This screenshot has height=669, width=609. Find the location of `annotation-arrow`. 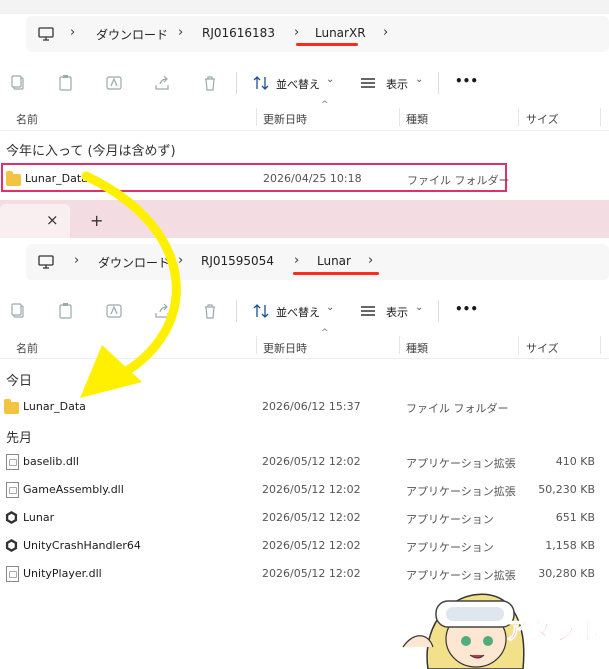

annotation-arrow is located at coordinates (130, 284).